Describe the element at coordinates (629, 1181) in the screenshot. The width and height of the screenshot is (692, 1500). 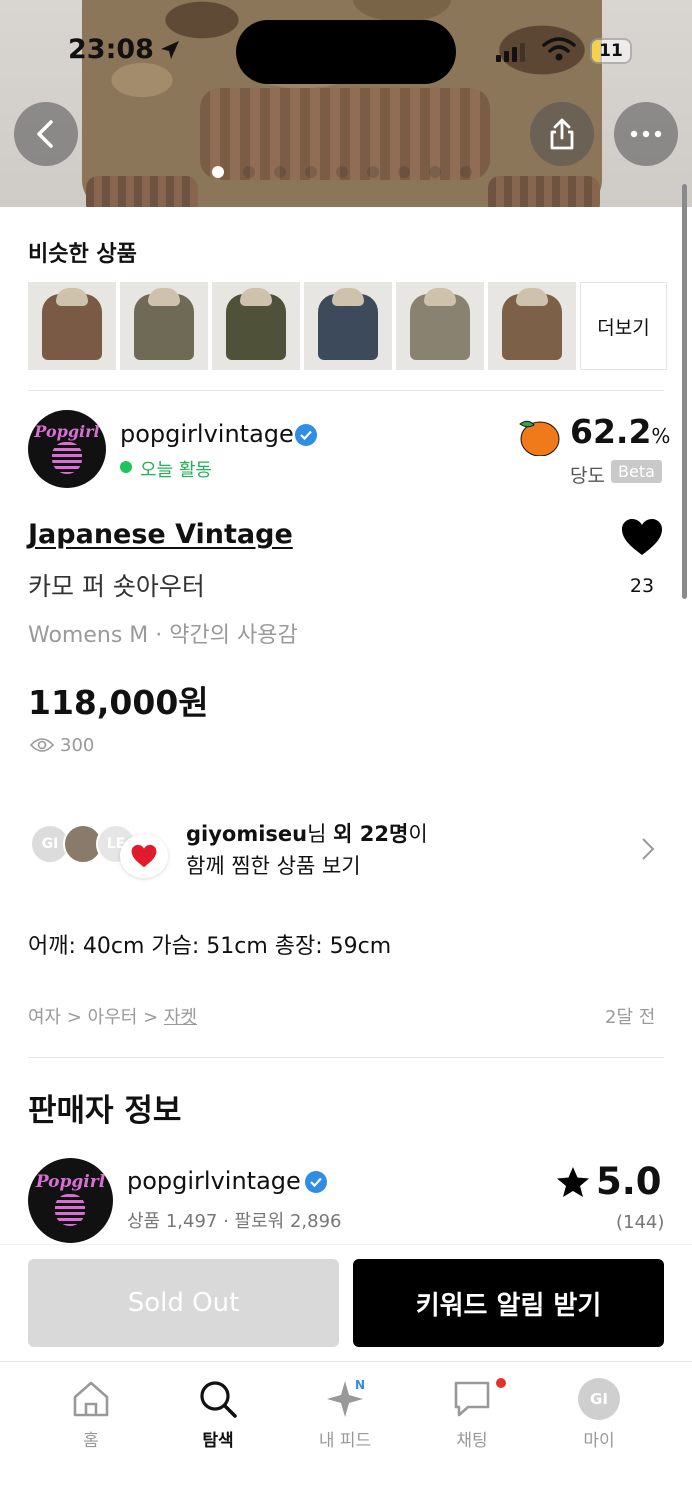
I see `rating-value: 5.0` at that location.